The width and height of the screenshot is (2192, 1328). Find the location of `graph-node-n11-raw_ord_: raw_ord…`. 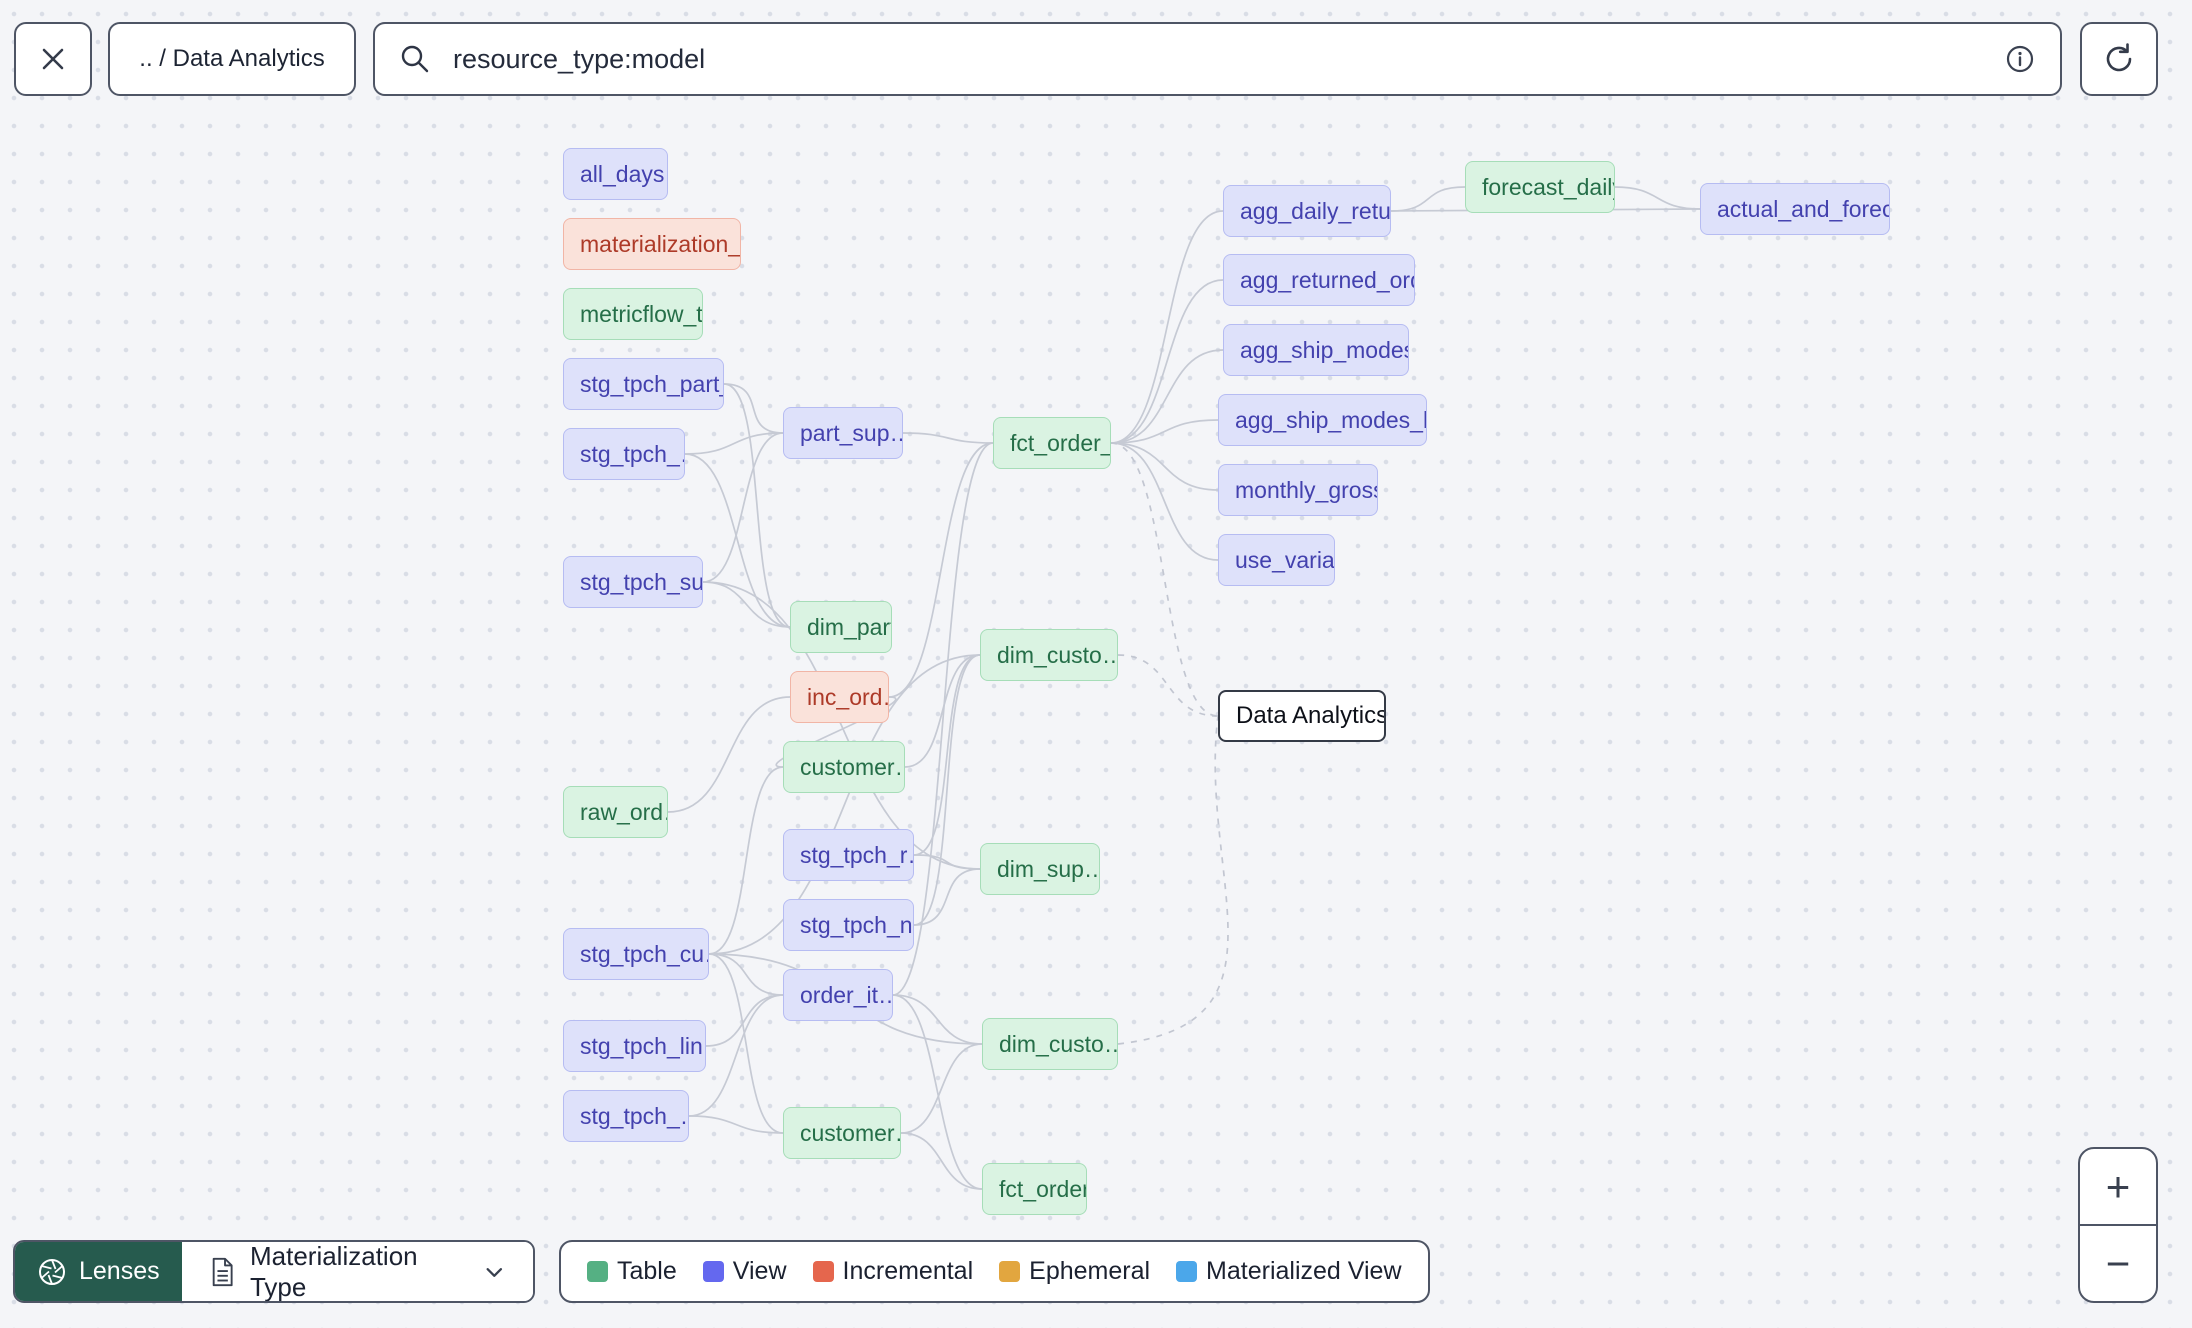

graph-node-n11-raw_ord_: raw_ord… is located at coordinates (615, 812).